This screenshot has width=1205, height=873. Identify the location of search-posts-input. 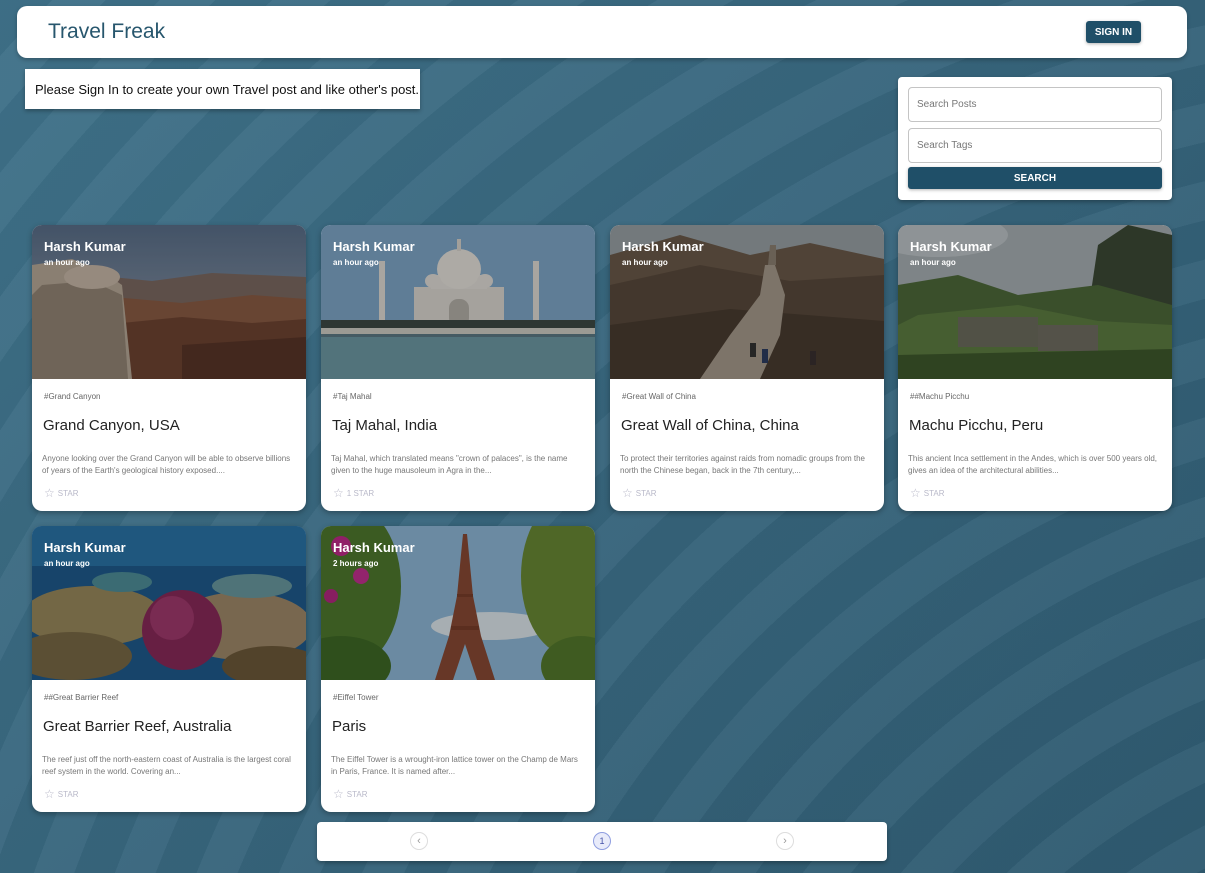
(1035, 104).